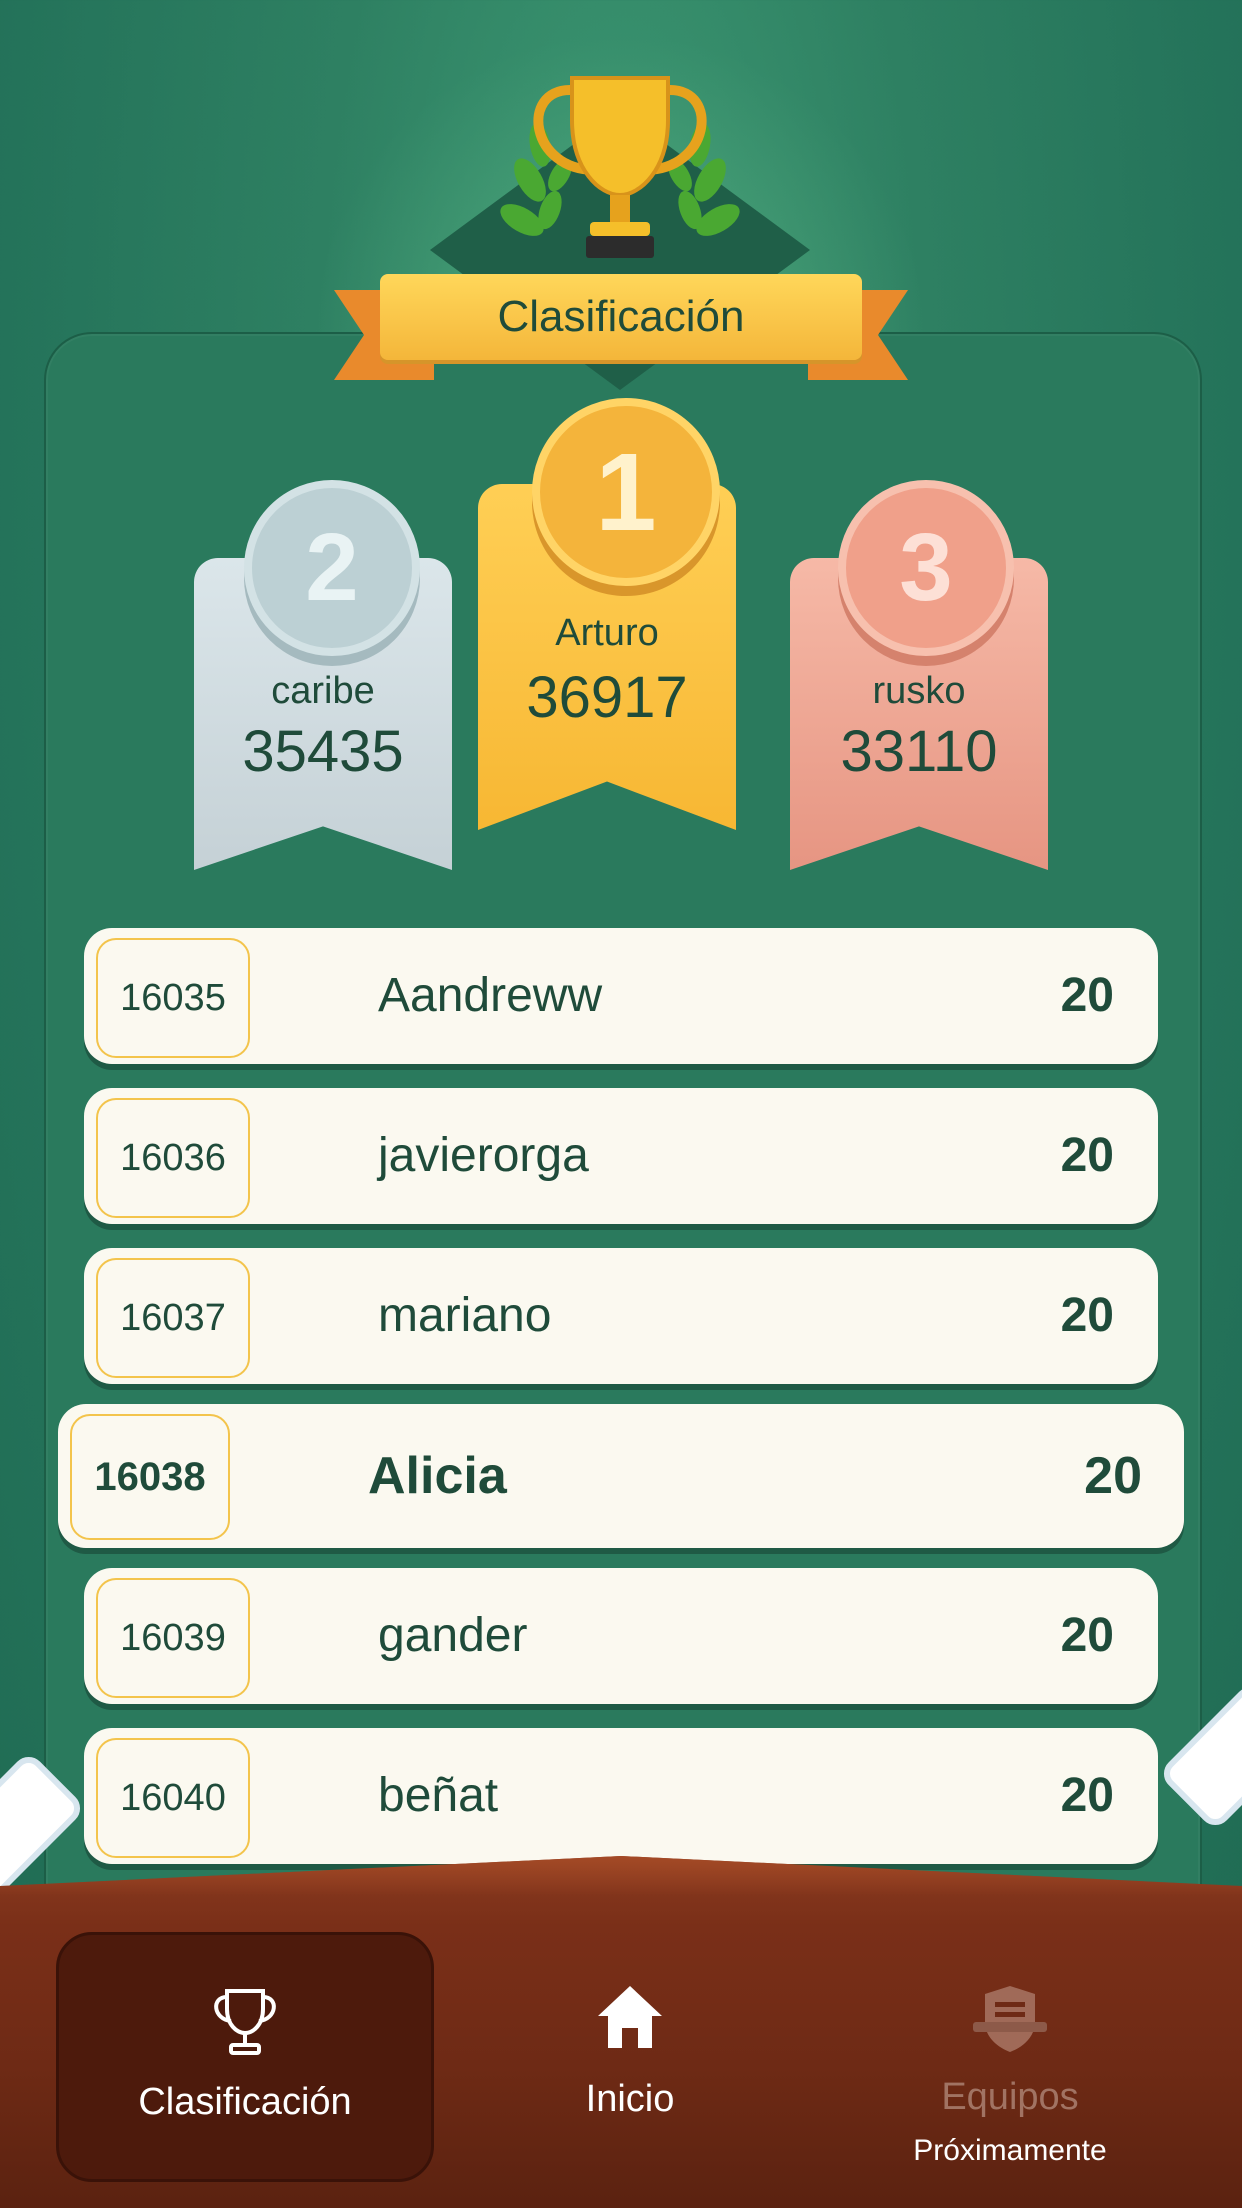 Image resolution: width=1242 pixels, height=2208 pixels. What do you see at coordinates (1010, 2097) in the screenshot?
I see `nav-teams-label: Equipos` at bounding box center [1010, 2097].